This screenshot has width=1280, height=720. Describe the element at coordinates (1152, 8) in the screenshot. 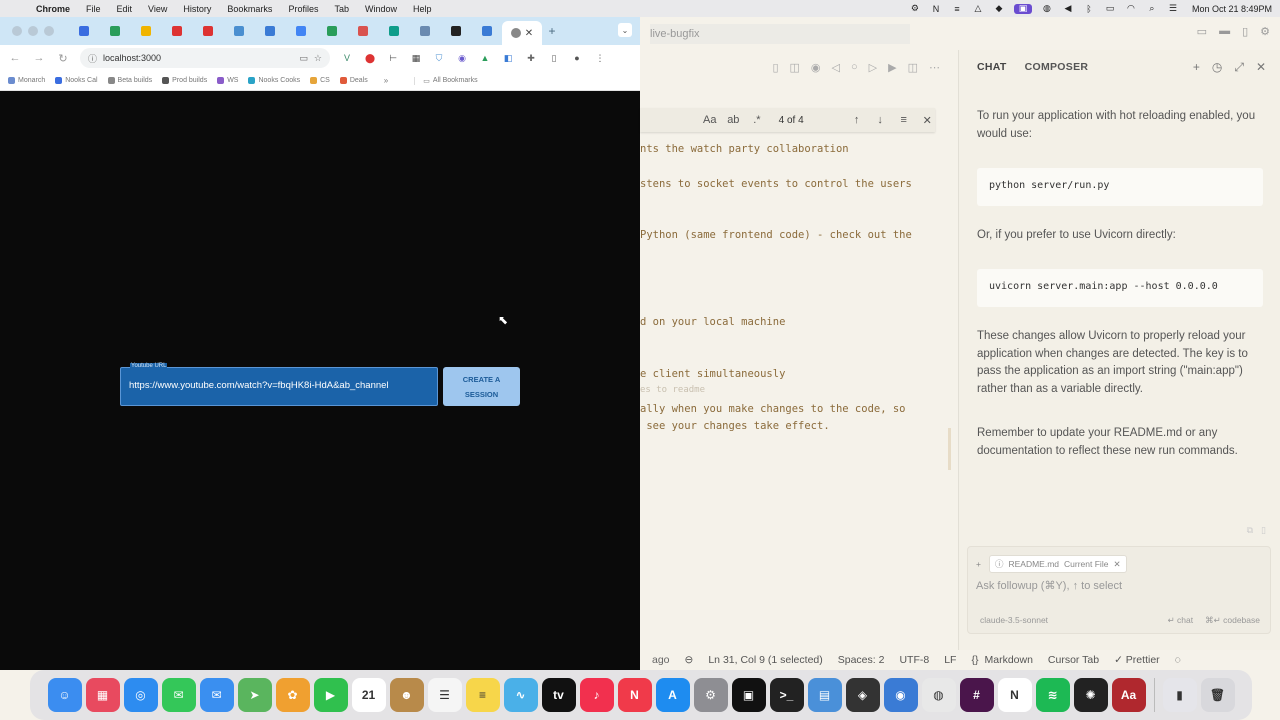

I see `search-icon: ⌕` at that location.